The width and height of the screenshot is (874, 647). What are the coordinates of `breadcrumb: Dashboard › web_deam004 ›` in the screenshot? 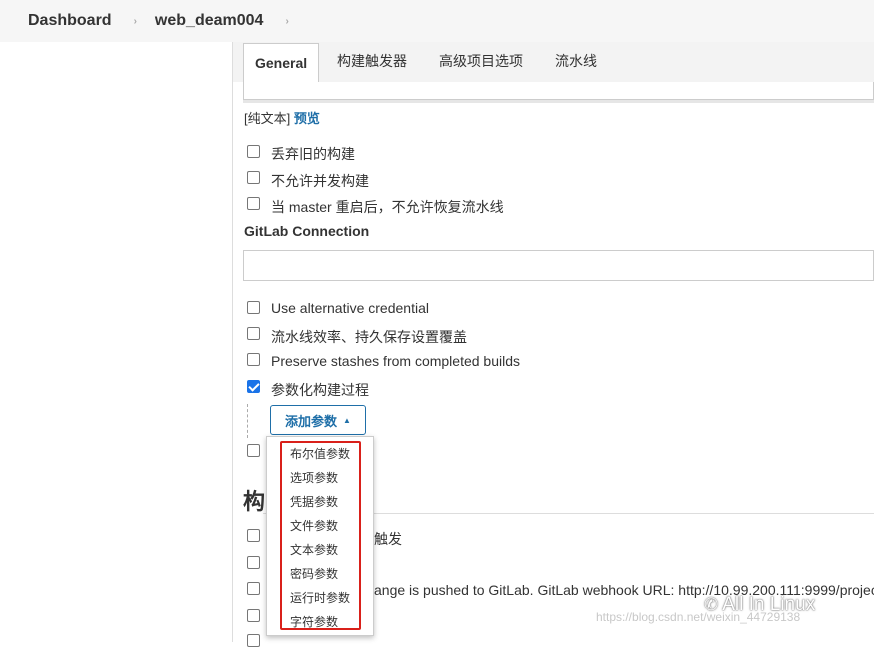 It's located at (437, 21).